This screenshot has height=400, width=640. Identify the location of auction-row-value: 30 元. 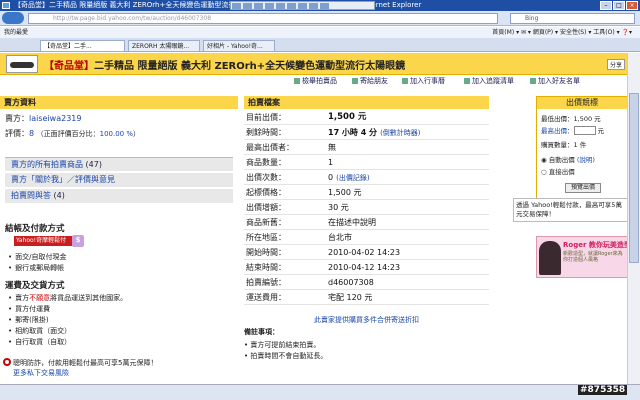
(338, 207).